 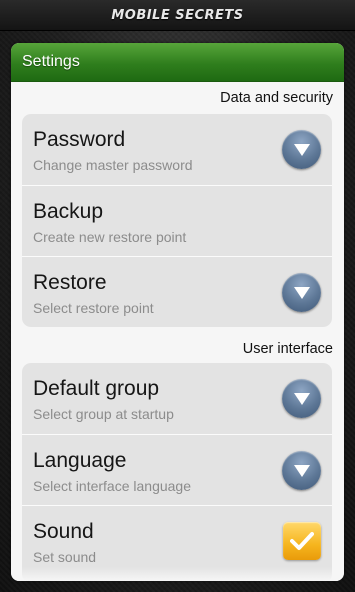 I want to click on setting-title: Sound, so click(x=63, y=531).